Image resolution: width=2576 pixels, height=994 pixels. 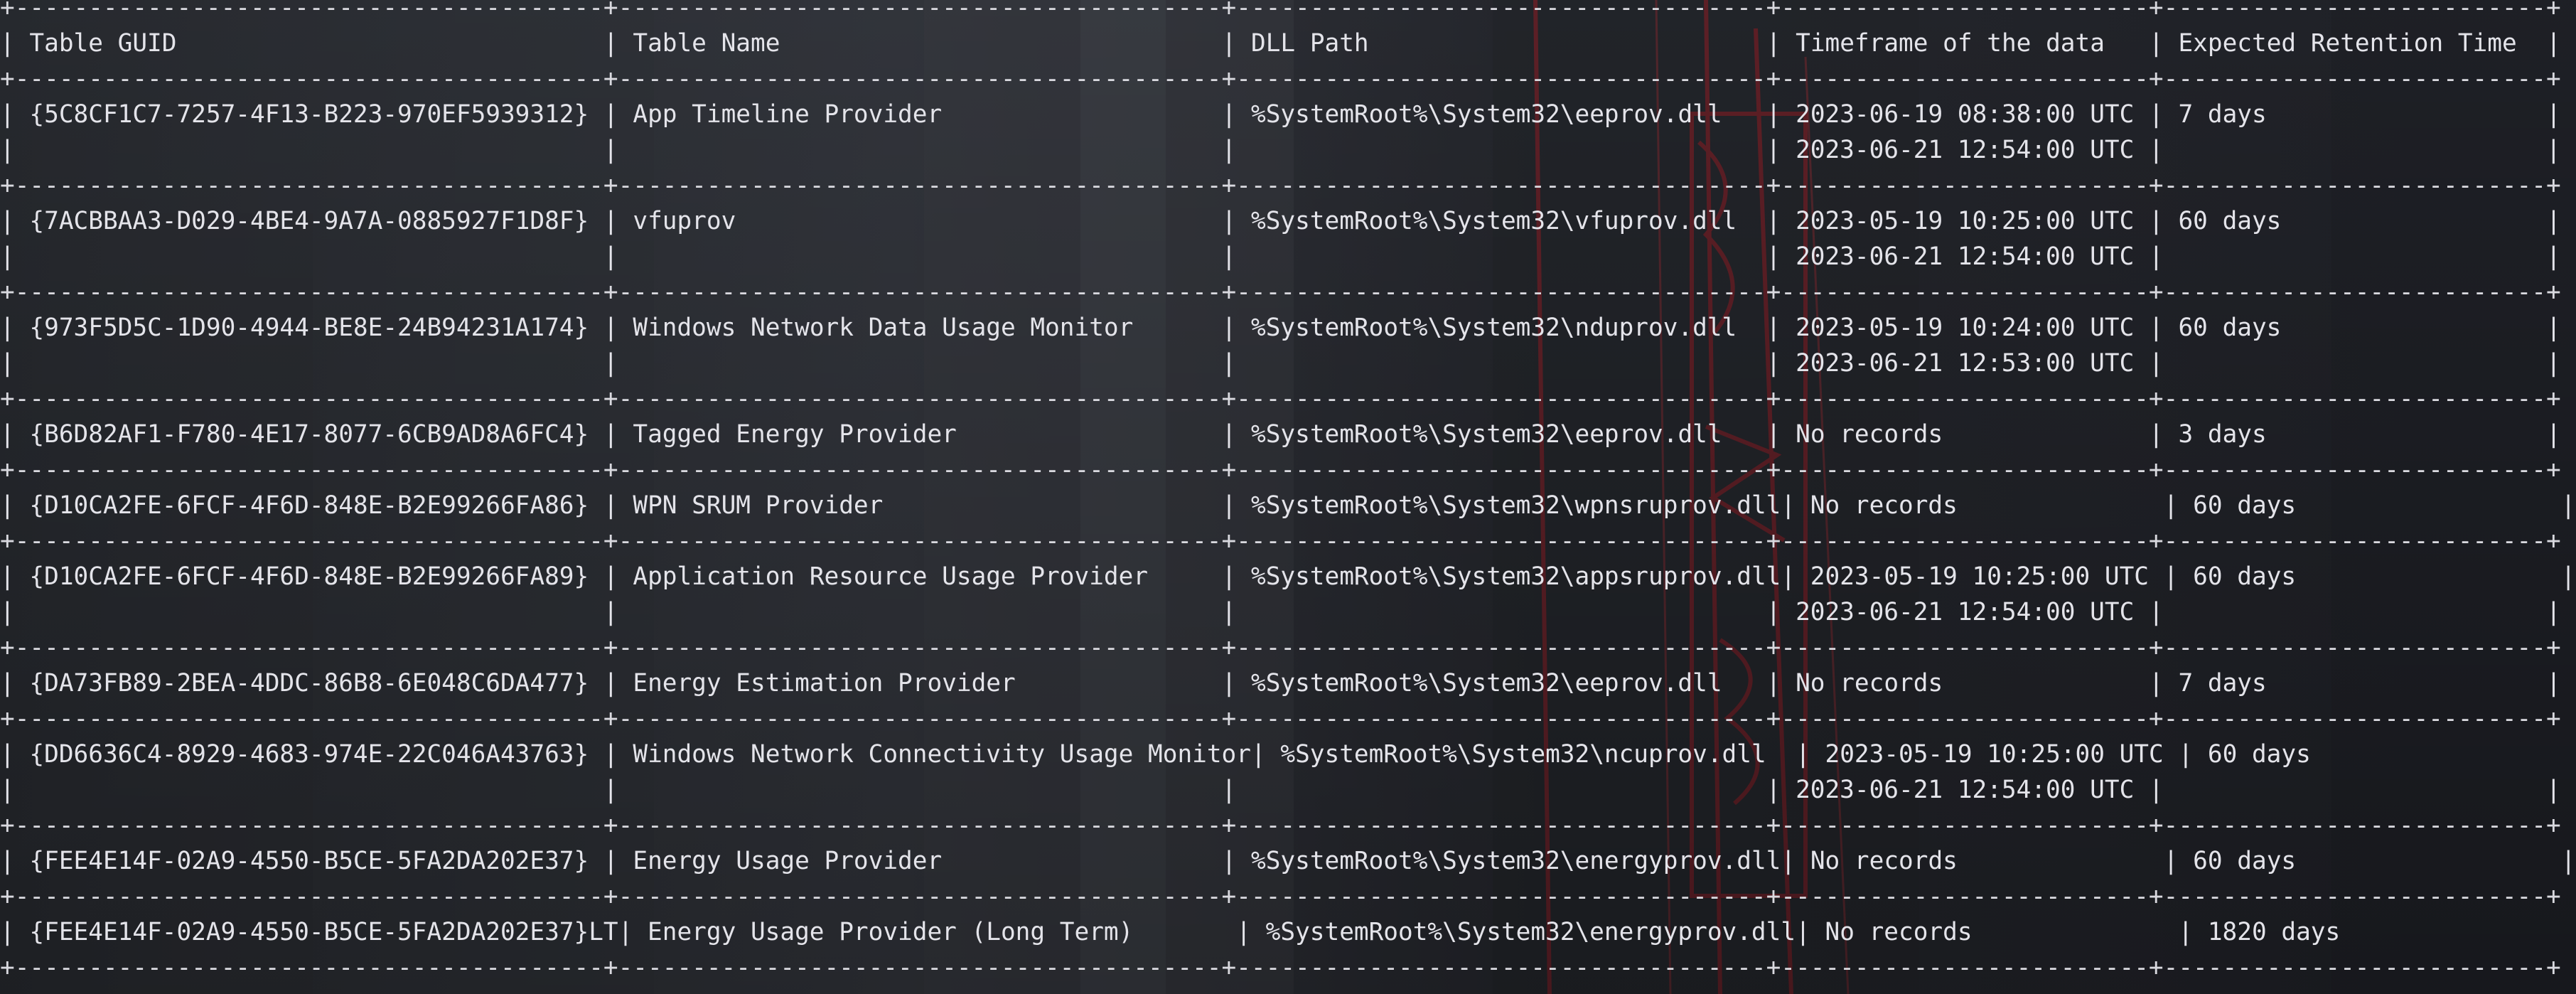 What do you see at coordinates (309, 754) in the screenshot?
I see `table-guid: {DD6636C4-8929-4683-974E-22C046A43763}` at bounding box center [309, 754].